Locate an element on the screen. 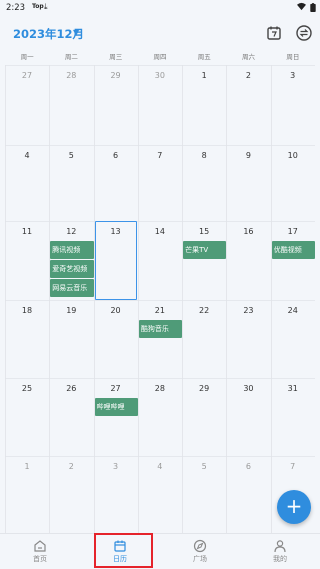 The height and width of the screenshot is (569, 320). weekday-label: 周一 is located at coordinates (27, 57).